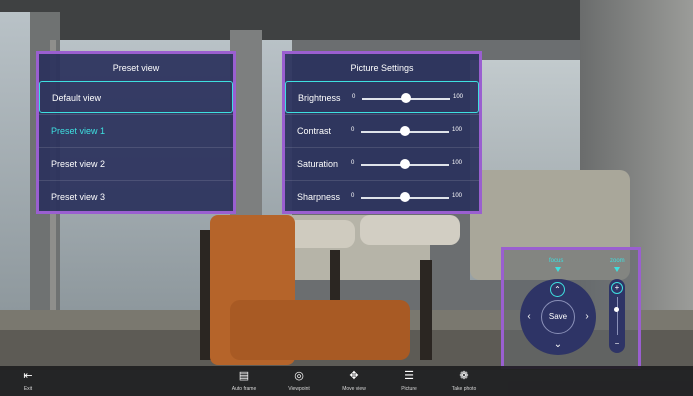 Image resolution: width=693 pixels, height=396 pixels. What do you see at coordinates (464, 389) in the screenshot?
I see `take-photo-label: Take photo` at bounding box center [464, 389].